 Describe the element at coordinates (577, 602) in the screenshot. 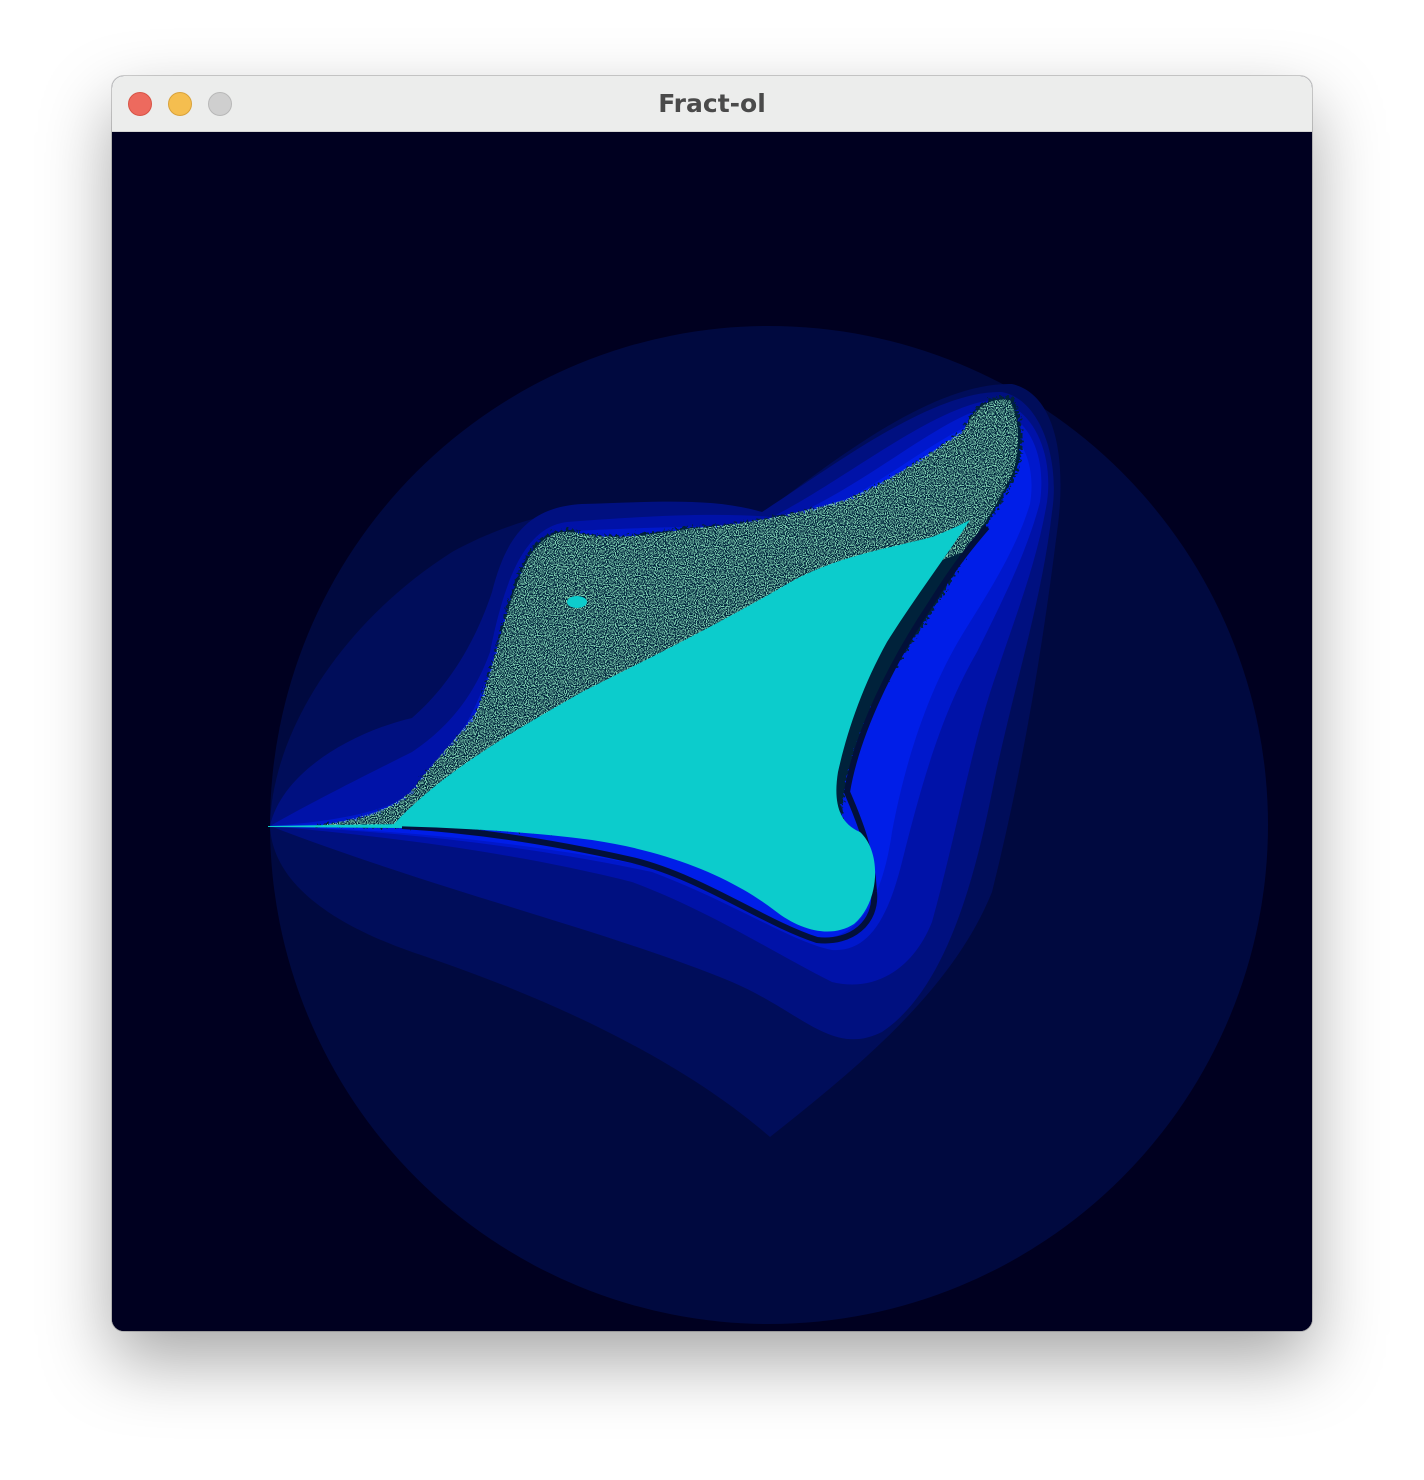

I see `fractal-blob` at that location.